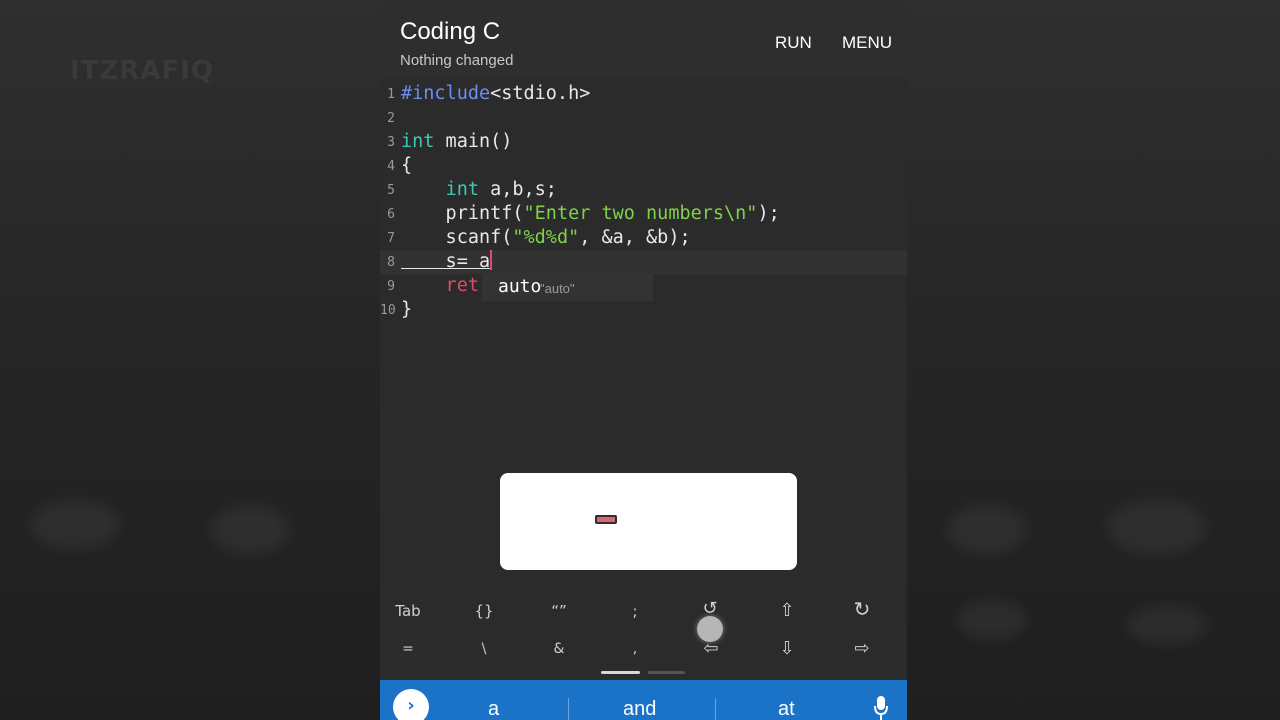  I want to click on suggestion-word: and, so click(639, 709).